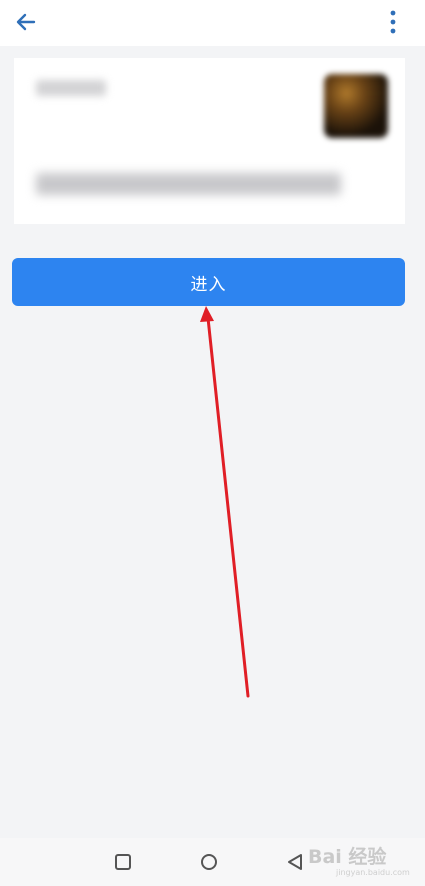 Image resolution: width=425 pixels, height=886 pixels. I want to click on circle-icon, so click(209, 862).